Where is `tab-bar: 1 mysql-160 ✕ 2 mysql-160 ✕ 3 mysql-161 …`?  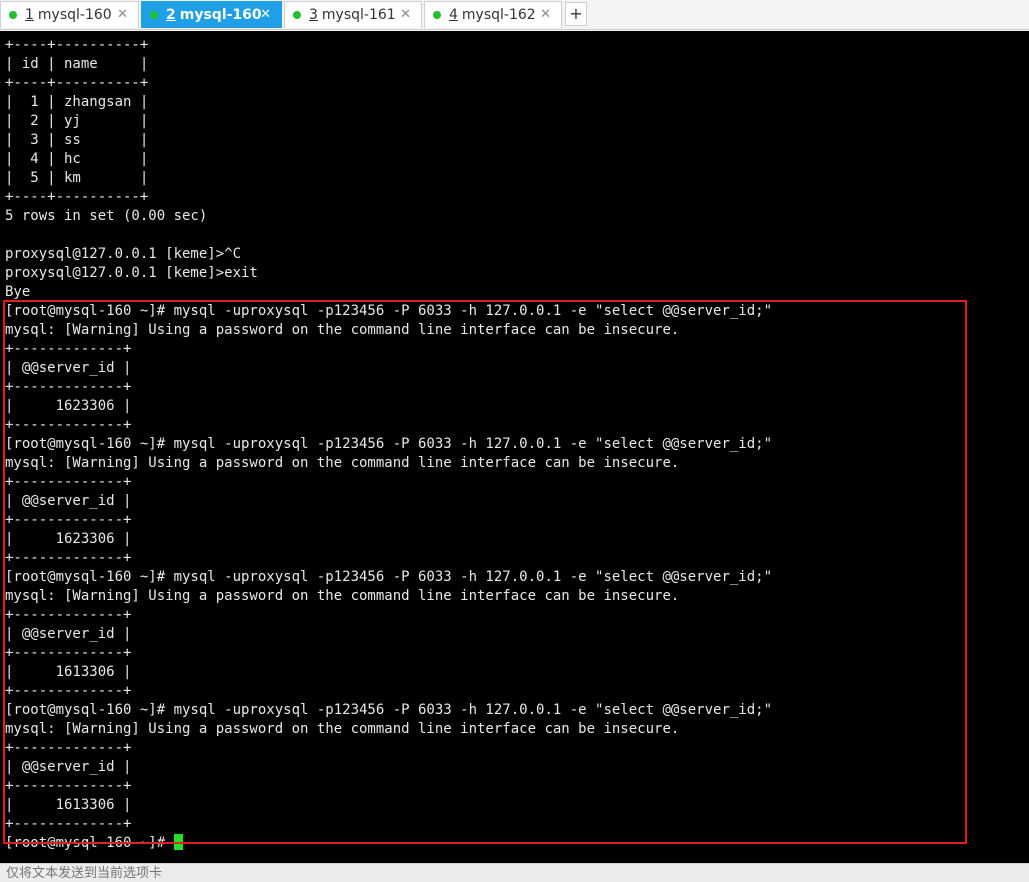 tab-bar: 1 mysql-160 ✕ 2 mysql-160 ✕ 3 mysql-161 … is located at coordinates (514, 15).